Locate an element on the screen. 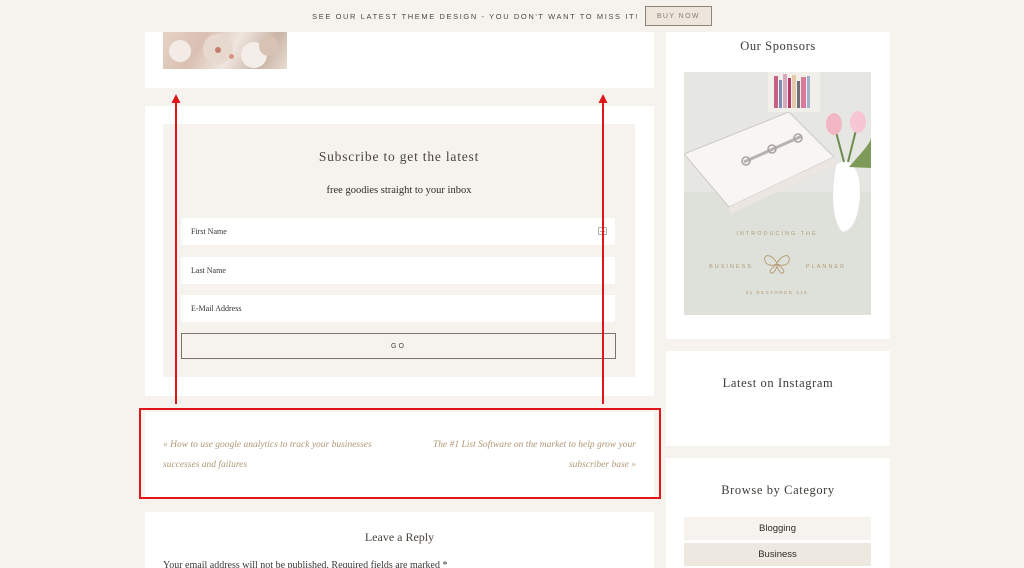  email-field: E-Mail Address is located at coordinates (398, 308).